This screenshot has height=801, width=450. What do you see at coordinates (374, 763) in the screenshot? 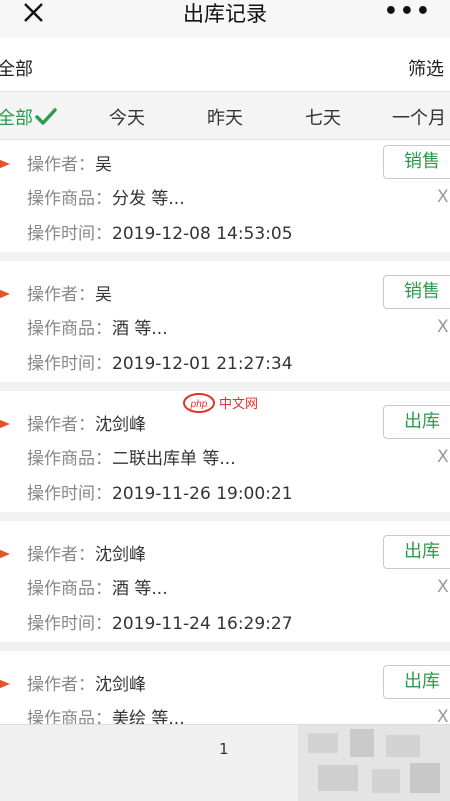
I see `pixelated-thumbnail` at bounding box center [374, 763].